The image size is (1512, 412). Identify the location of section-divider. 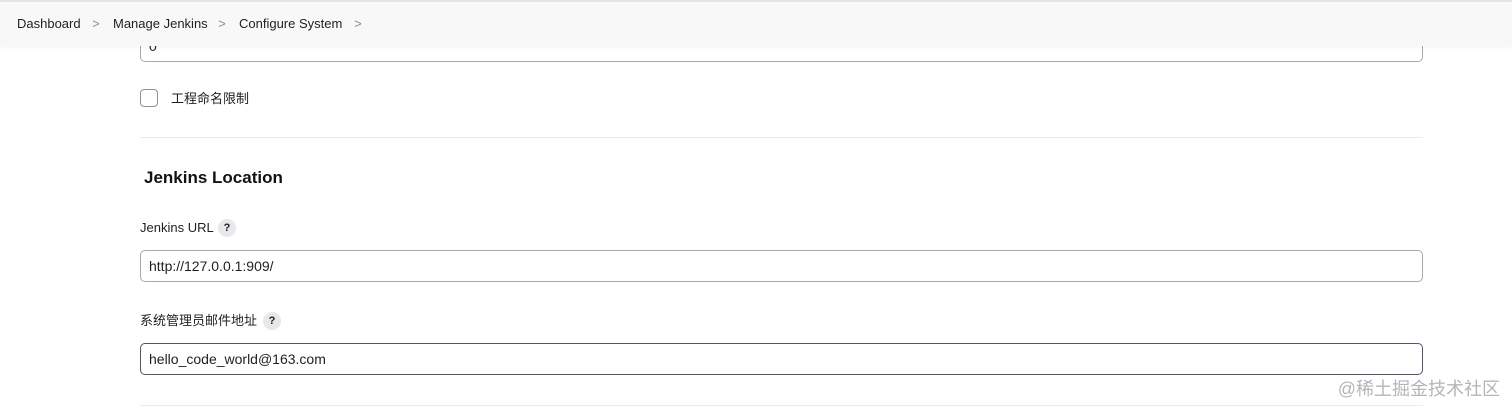
(781, 137).